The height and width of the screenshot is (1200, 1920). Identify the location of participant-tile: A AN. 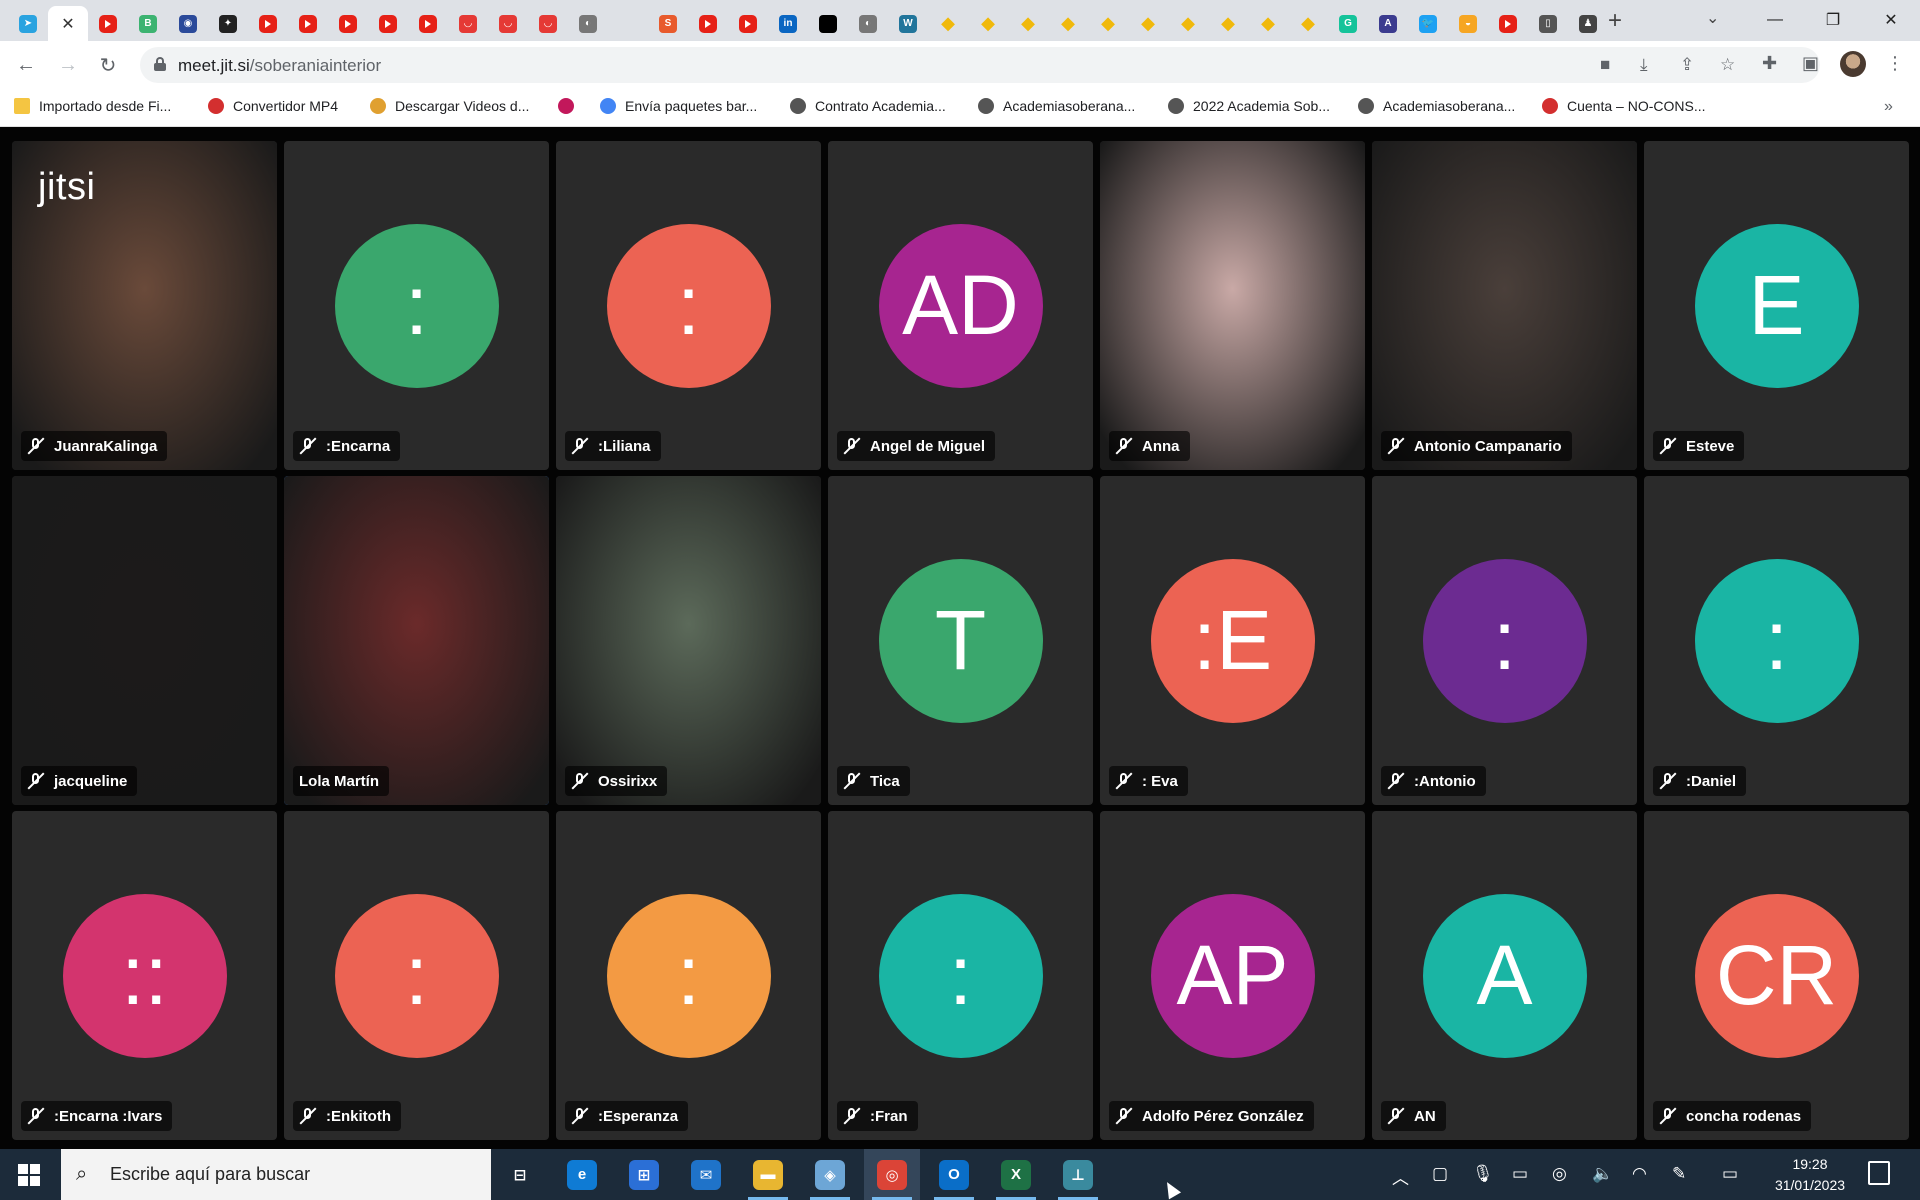
(1504, 975).